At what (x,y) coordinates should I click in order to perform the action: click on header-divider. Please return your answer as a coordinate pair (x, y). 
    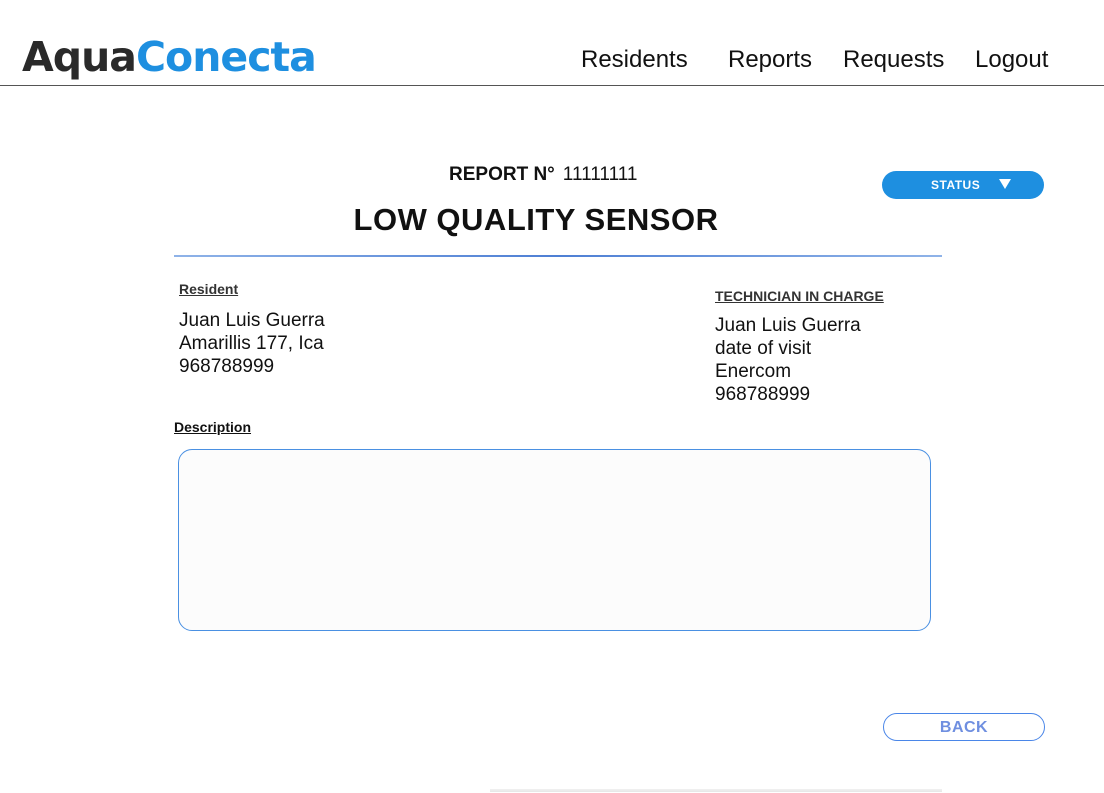
    Looking at the image, I should click on (558, 256).